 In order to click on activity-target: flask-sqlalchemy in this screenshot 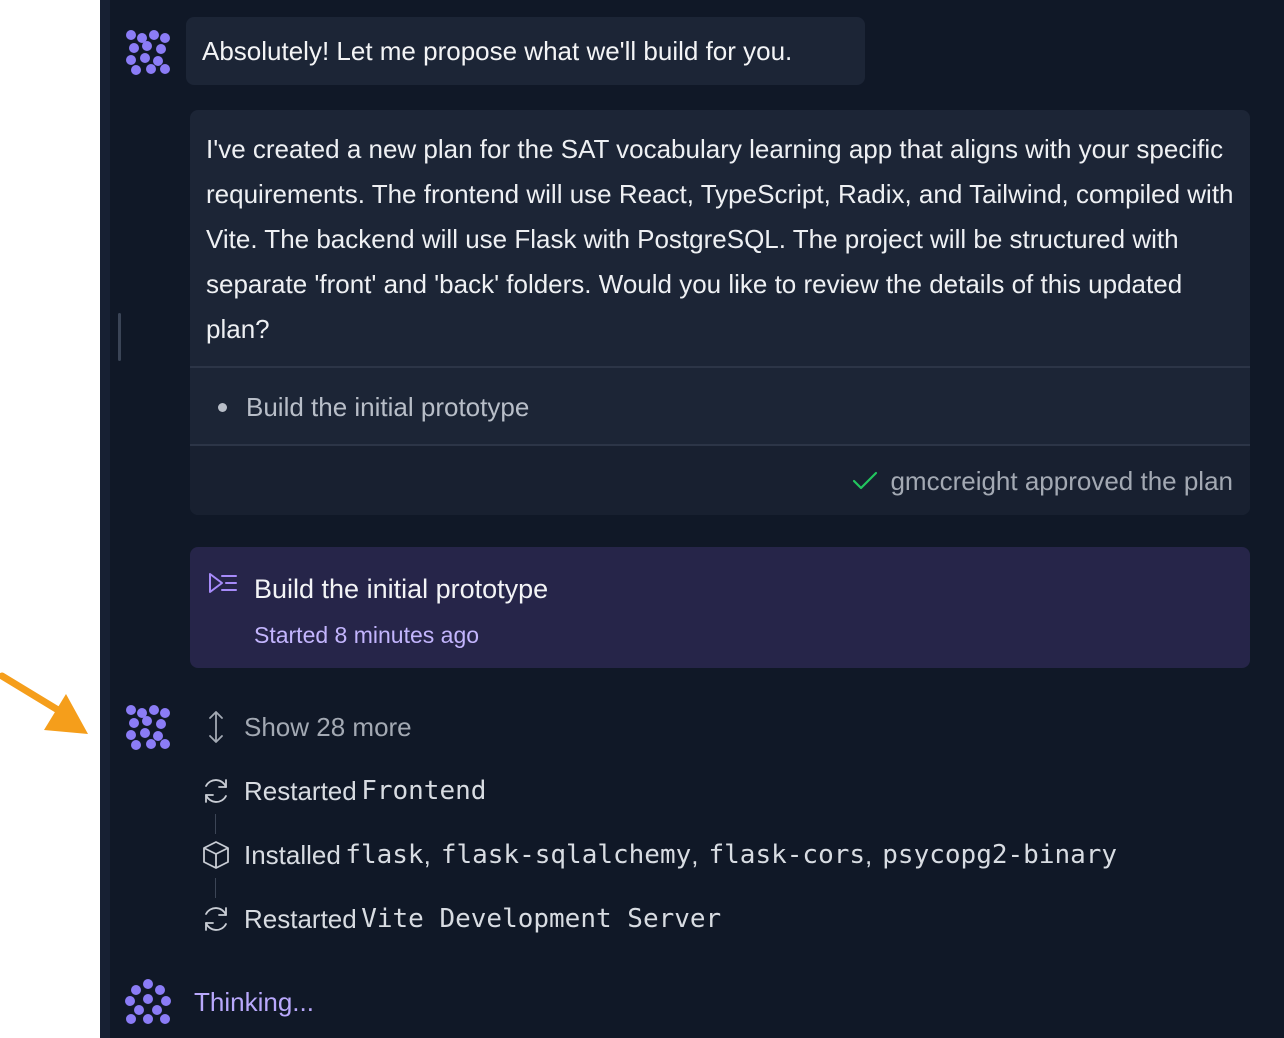, I will do `click(566, 855)`.